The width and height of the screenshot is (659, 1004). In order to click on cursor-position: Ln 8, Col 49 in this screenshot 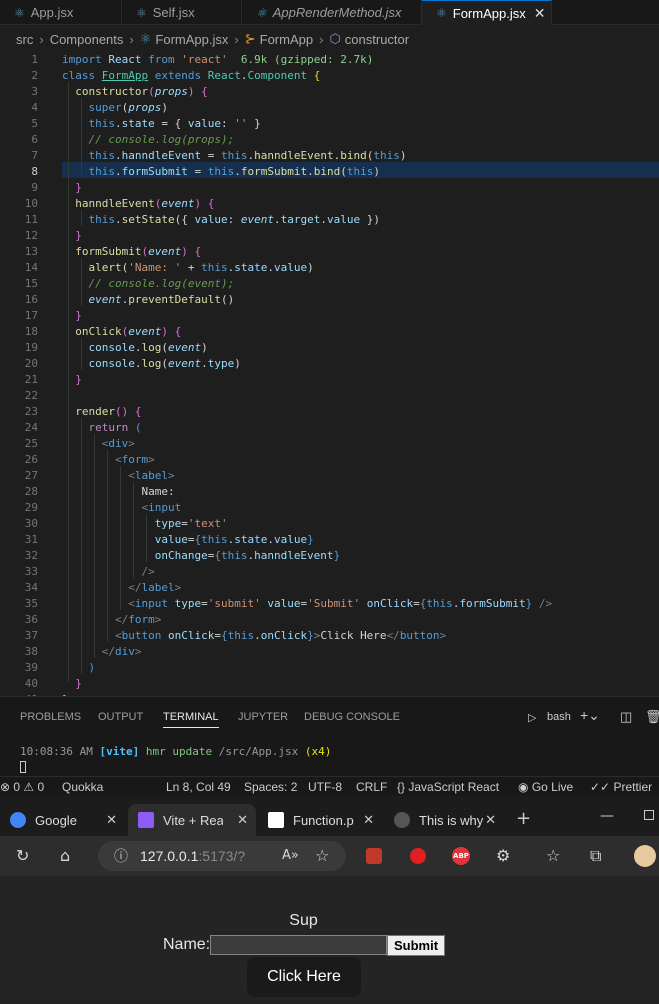, I will do `click(198, 787)`.